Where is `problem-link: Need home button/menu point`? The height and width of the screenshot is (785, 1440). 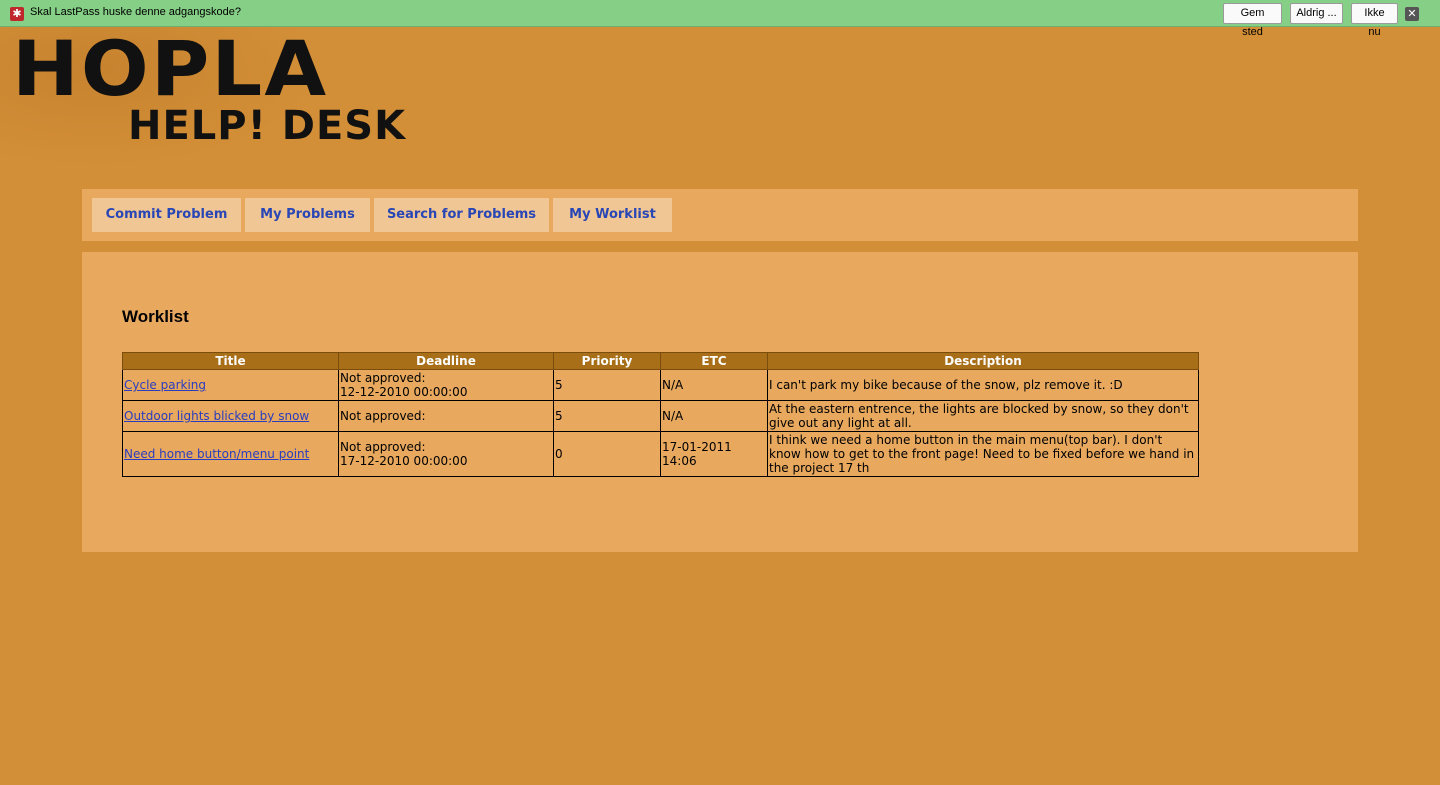
problem-link: Need home button/menu point is located at coordinates (216, 454).